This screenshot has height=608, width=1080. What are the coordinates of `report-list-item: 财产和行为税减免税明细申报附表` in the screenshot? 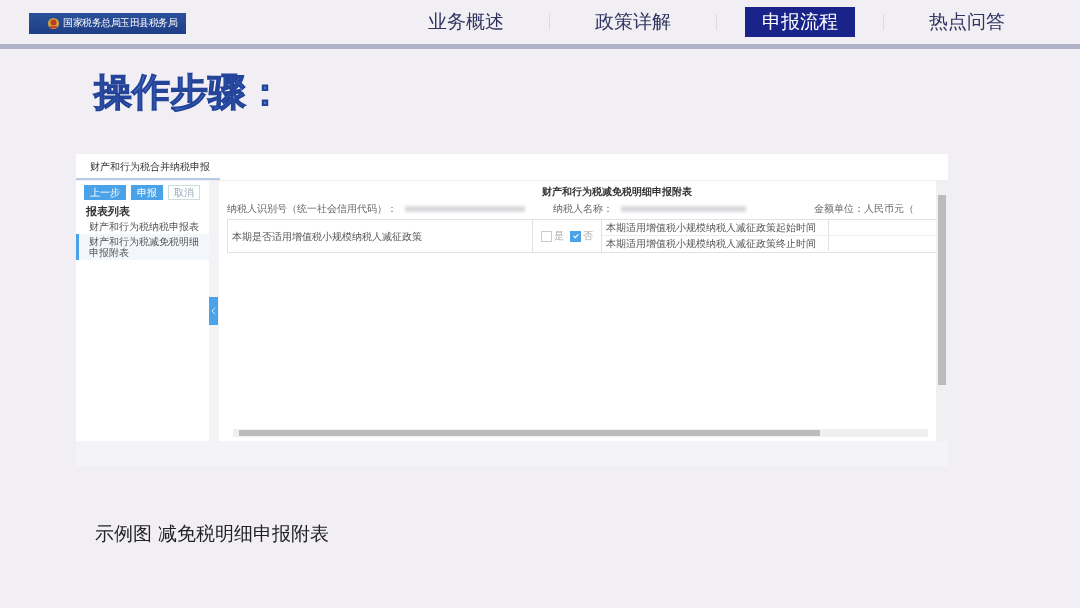 It's located at (142, 247).